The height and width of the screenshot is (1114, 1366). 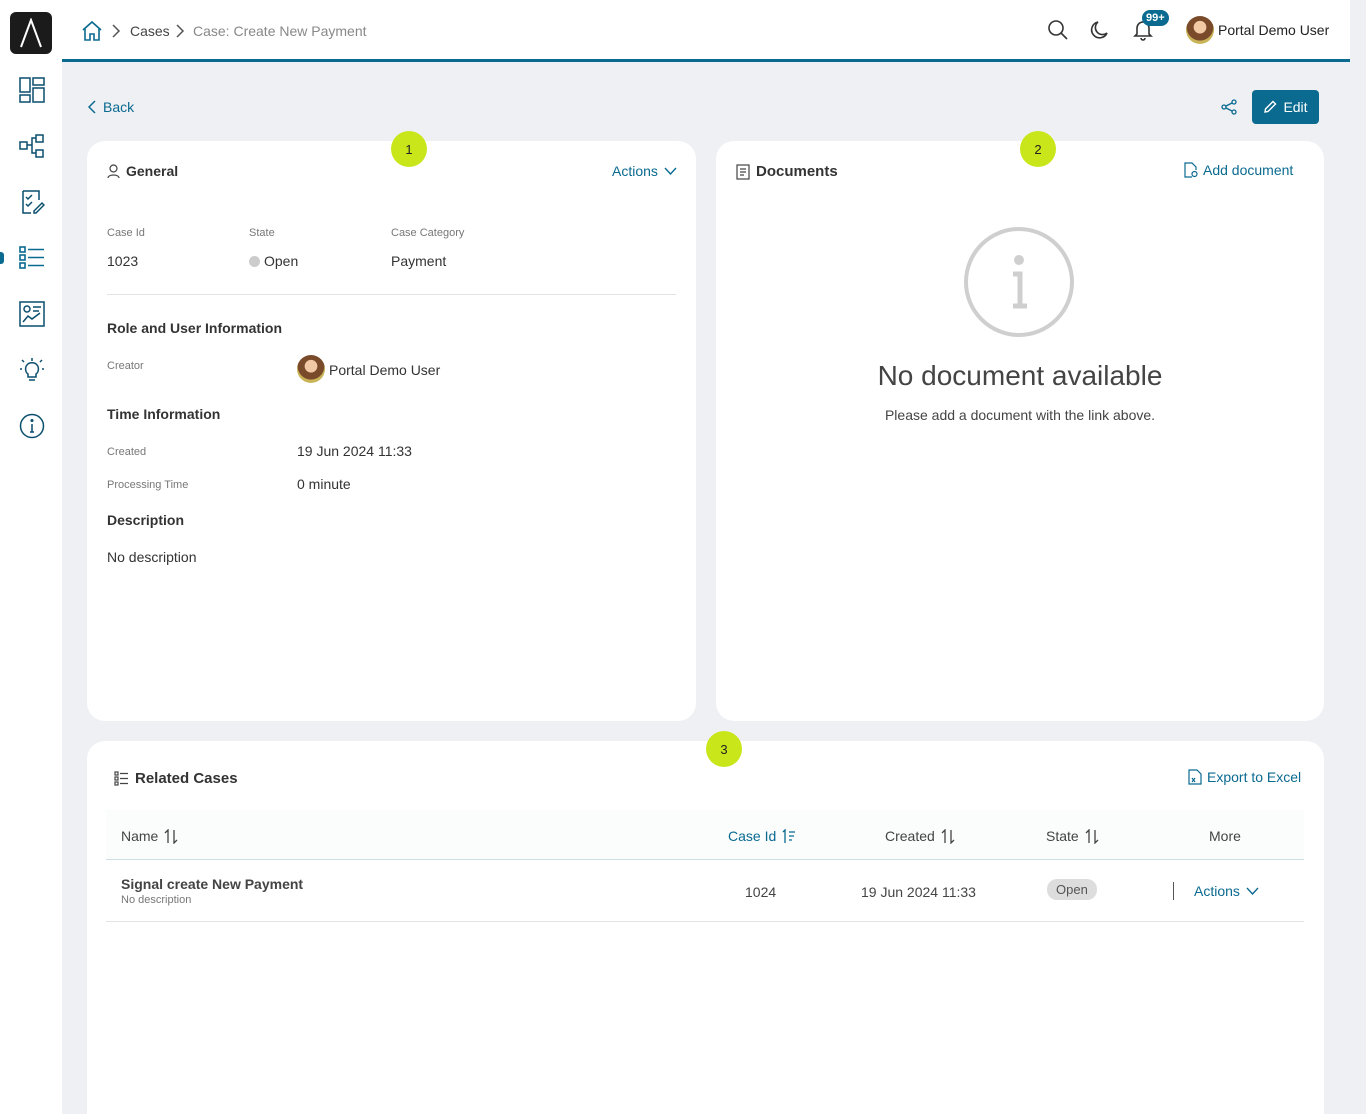 What do you see at coordinates (126, 233) in the screenshot?
I see `case-id-label: Case Id` at bounding box center [126, 233].